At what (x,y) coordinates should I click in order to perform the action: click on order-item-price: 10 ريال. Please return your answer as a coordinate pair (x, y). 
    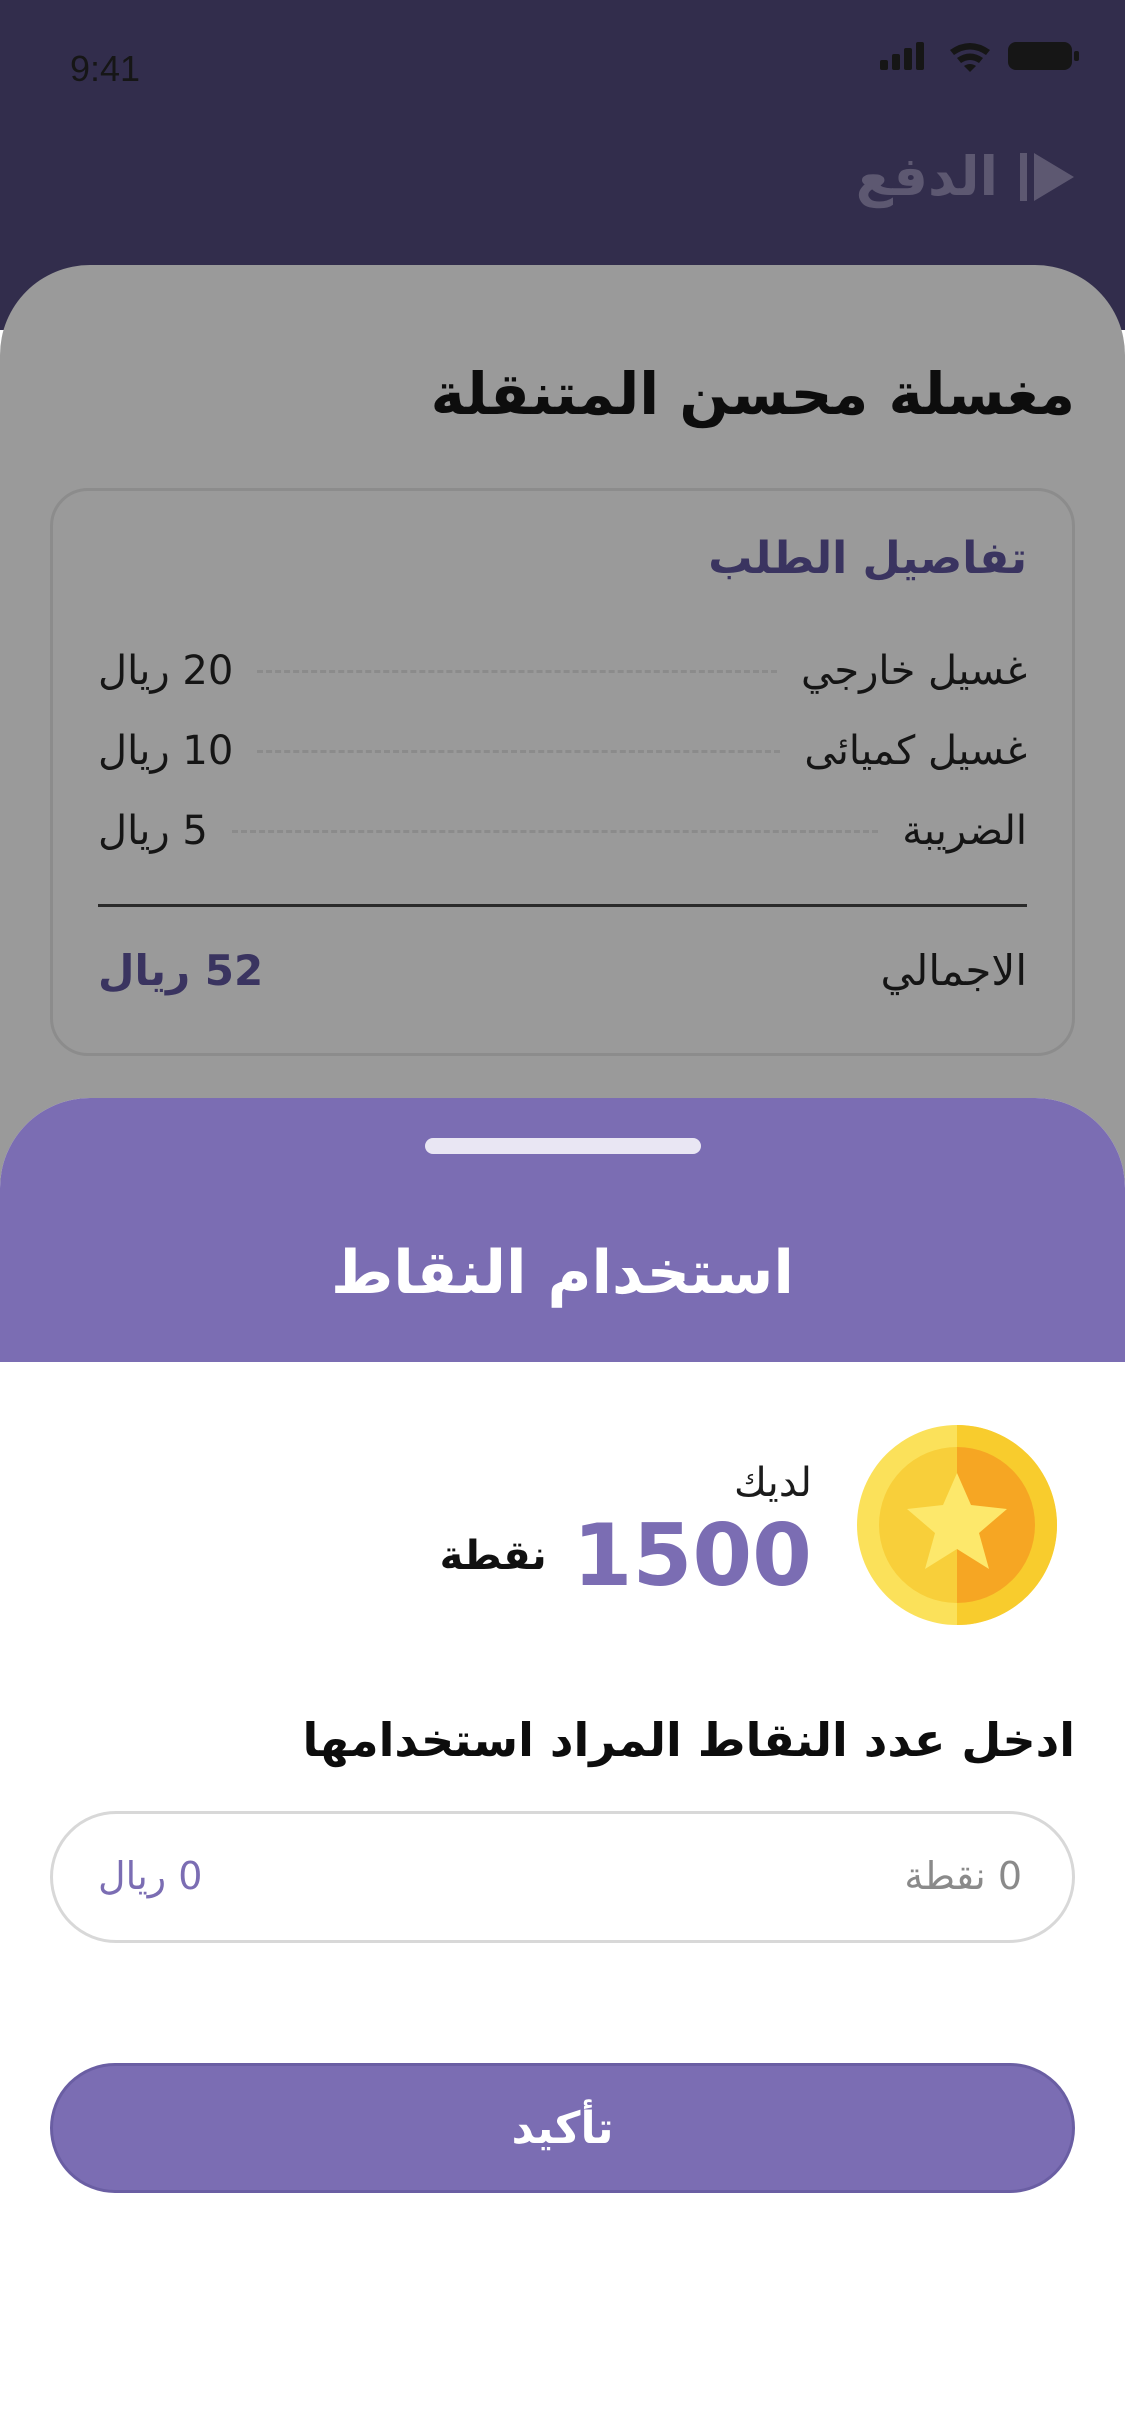
    Looking at the image, I should click on (166, 751).